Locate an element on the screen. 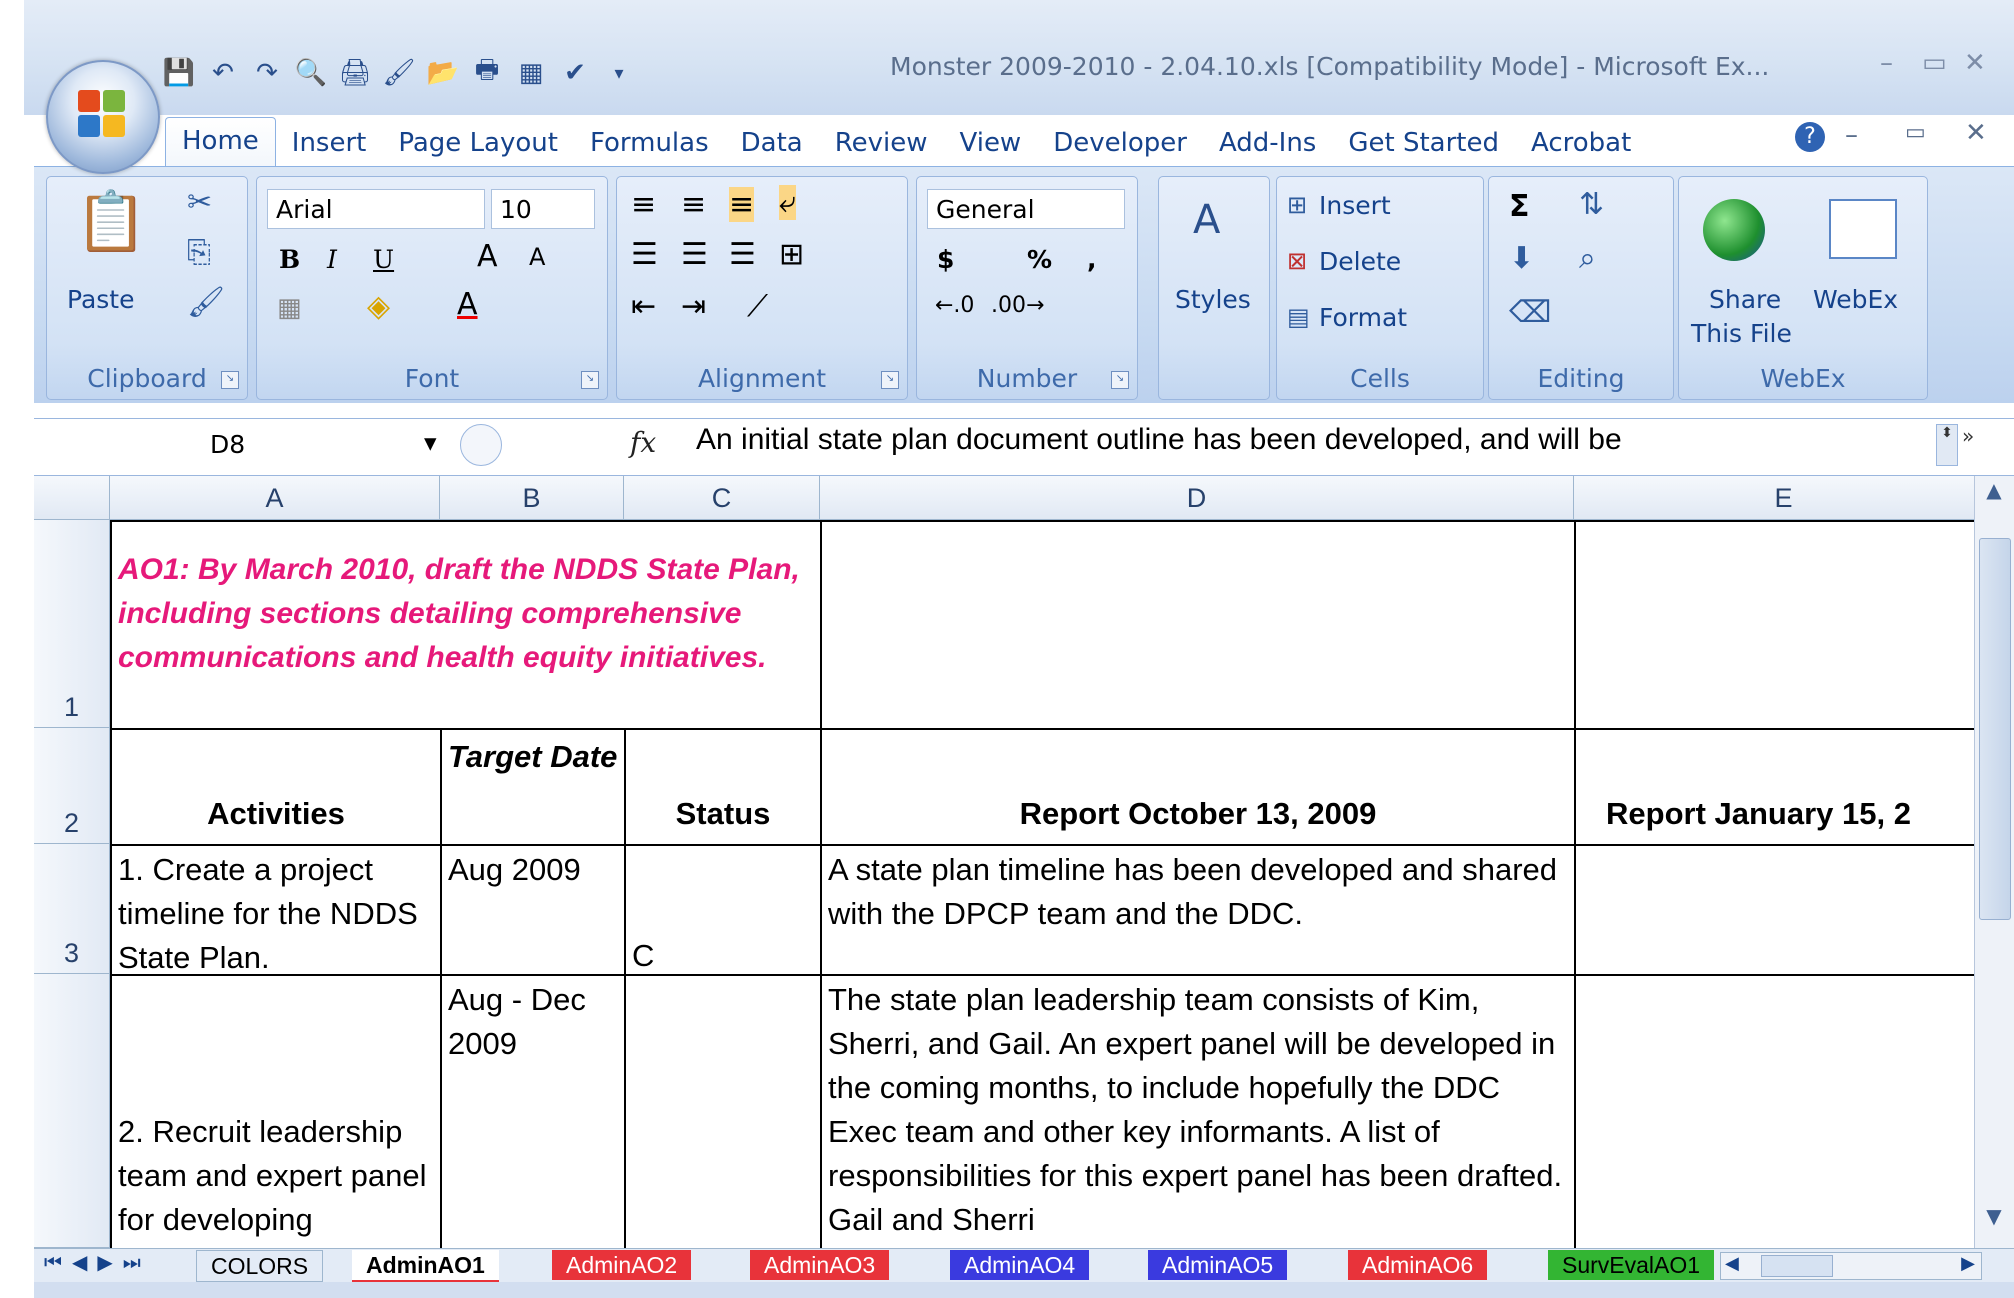 This screenshot has height=1298, width=2014. quick-print-icon: 🖶 is located at coordinates (487, 73).